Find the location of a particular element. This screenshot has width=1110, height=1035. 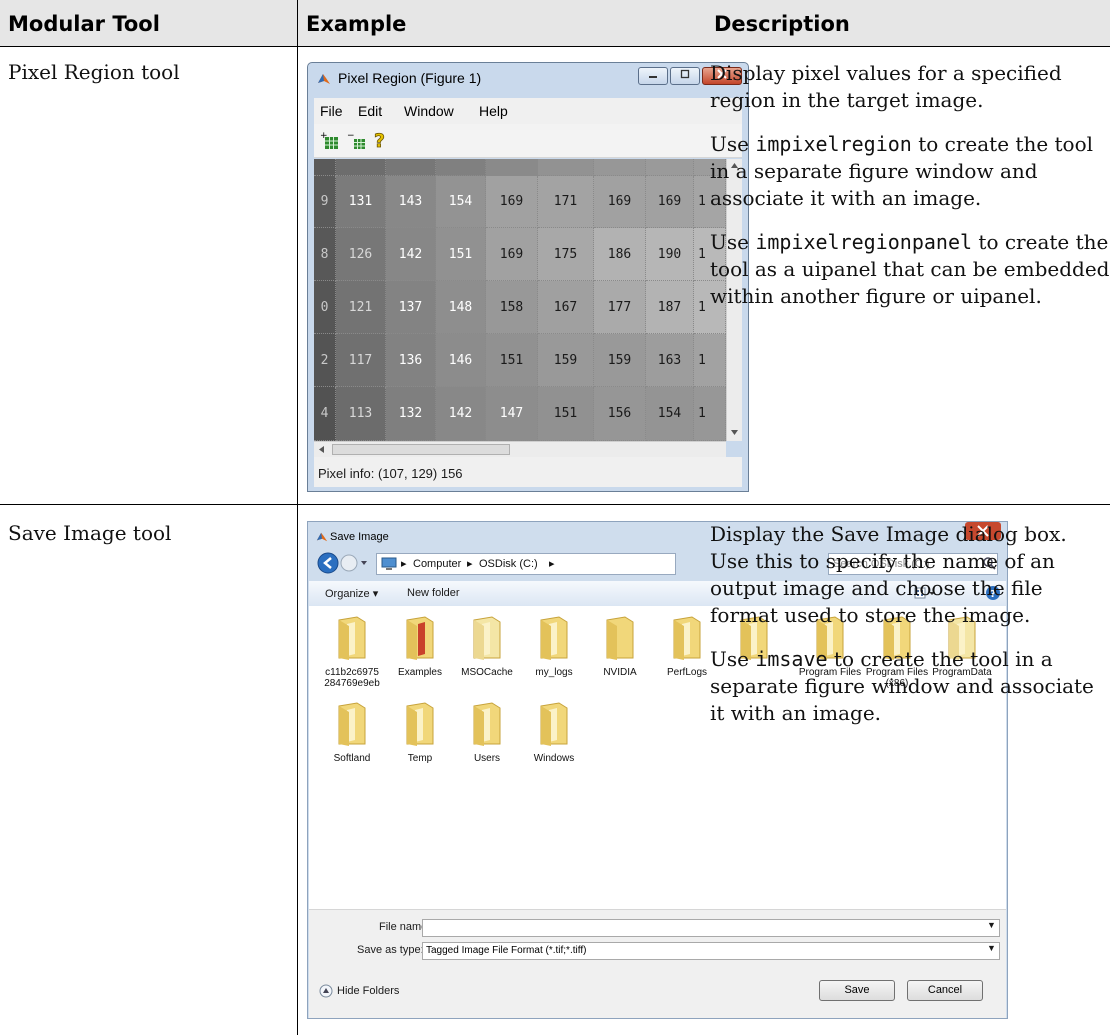

pixel-value: 151 is located at coordinates (512, 360).